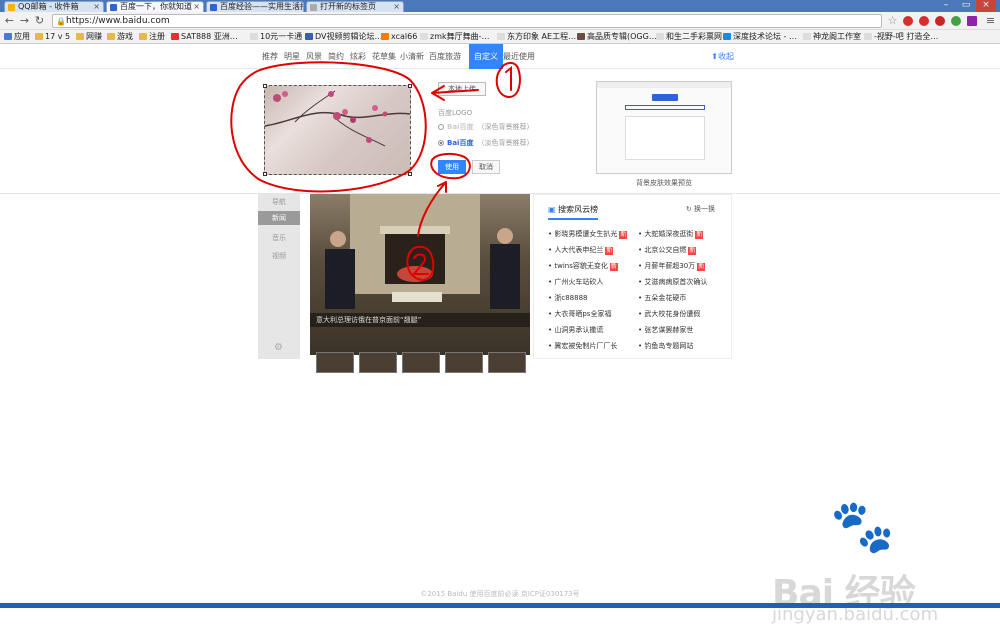 The image size is (1000, 625). Describe the element at coordinates (946, 6) in the screenshot. I see `minimize-button: –` at that location.